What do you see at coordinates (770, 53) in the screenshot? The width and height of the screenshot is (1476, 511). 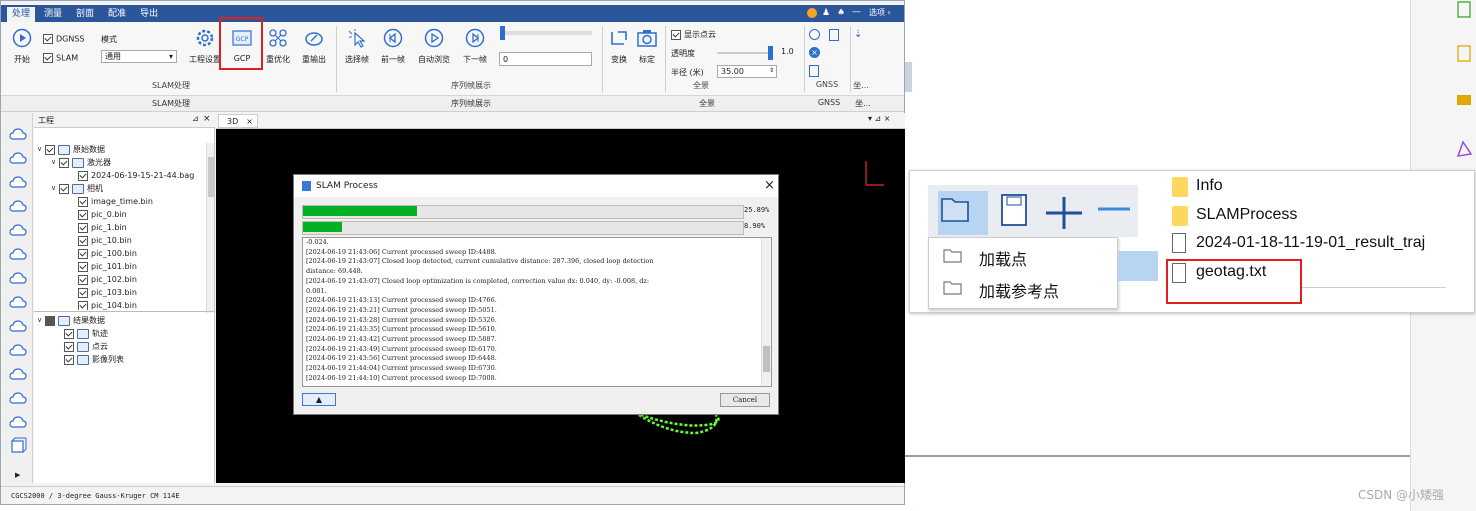 I see `opacity-slider-thumb` at bounding box center [770, 53].